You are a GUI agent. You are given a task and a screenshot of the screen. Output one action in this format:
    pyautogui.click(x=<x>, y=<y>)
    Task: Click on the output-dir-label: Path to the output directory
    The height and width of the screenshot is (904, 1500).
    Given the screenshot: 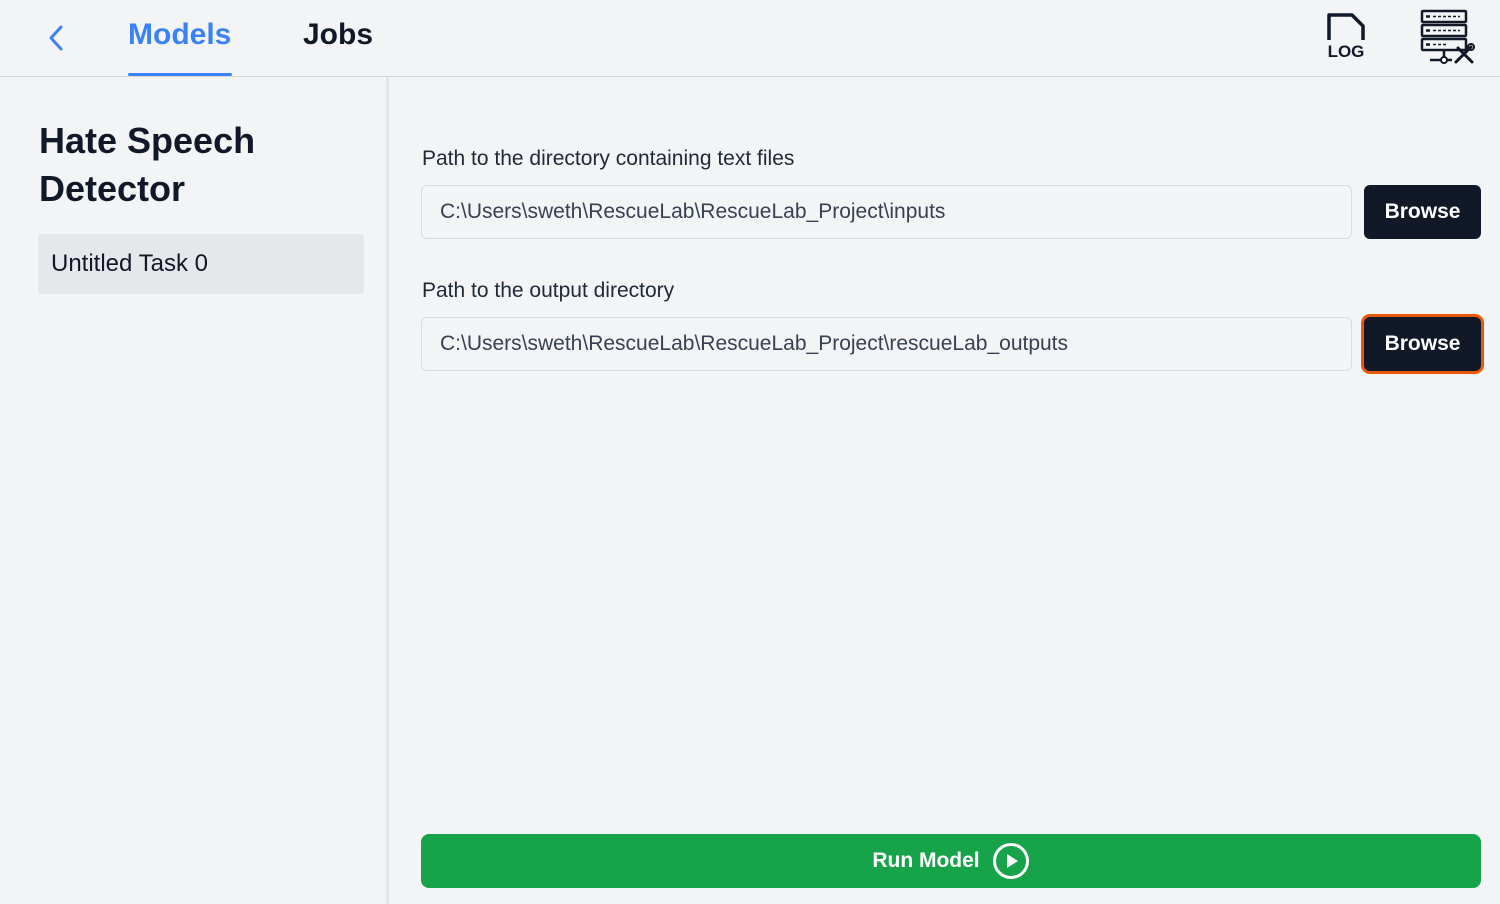 What is the action you would take?
    pyautogui.click(x=548, y=290)
    